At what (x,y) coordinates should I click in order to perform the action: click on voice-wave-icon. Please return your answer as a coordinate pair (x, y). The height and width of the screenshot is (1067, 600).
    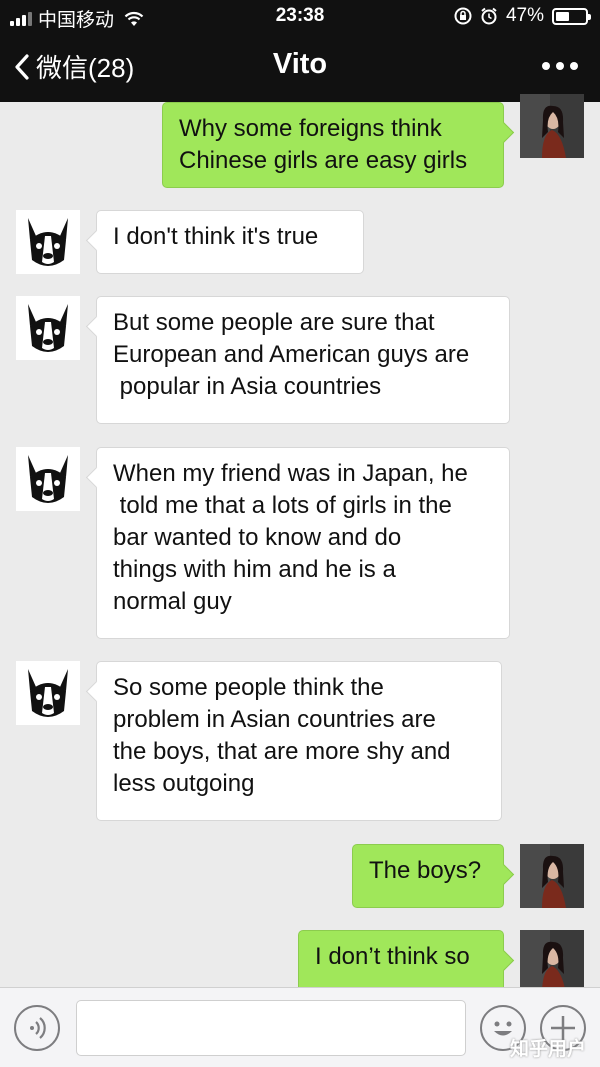
    Looking at the image, I should click on (38, 1028).